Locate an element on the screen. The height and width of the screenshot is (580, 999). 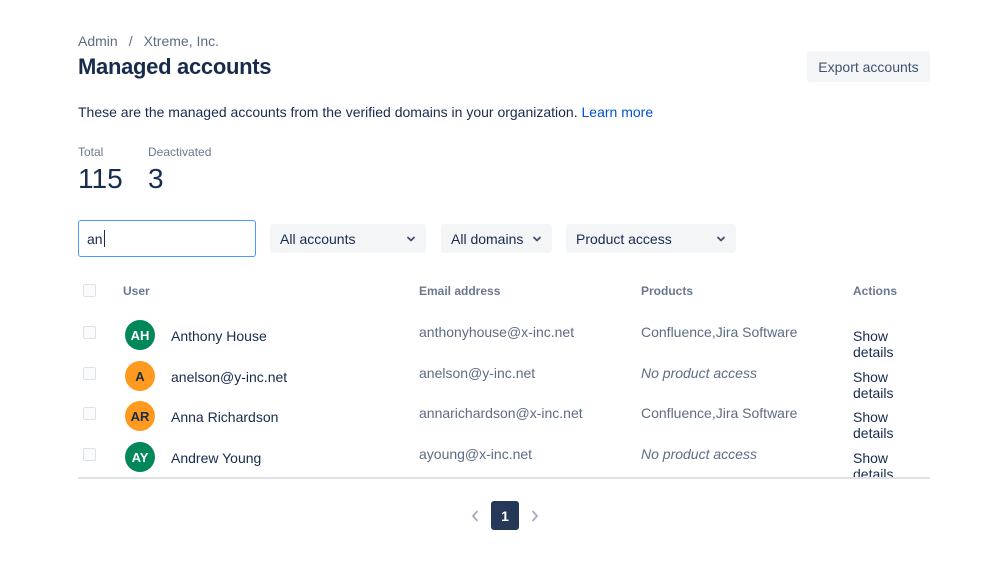
text-caret is located at coordinates (104, 238).